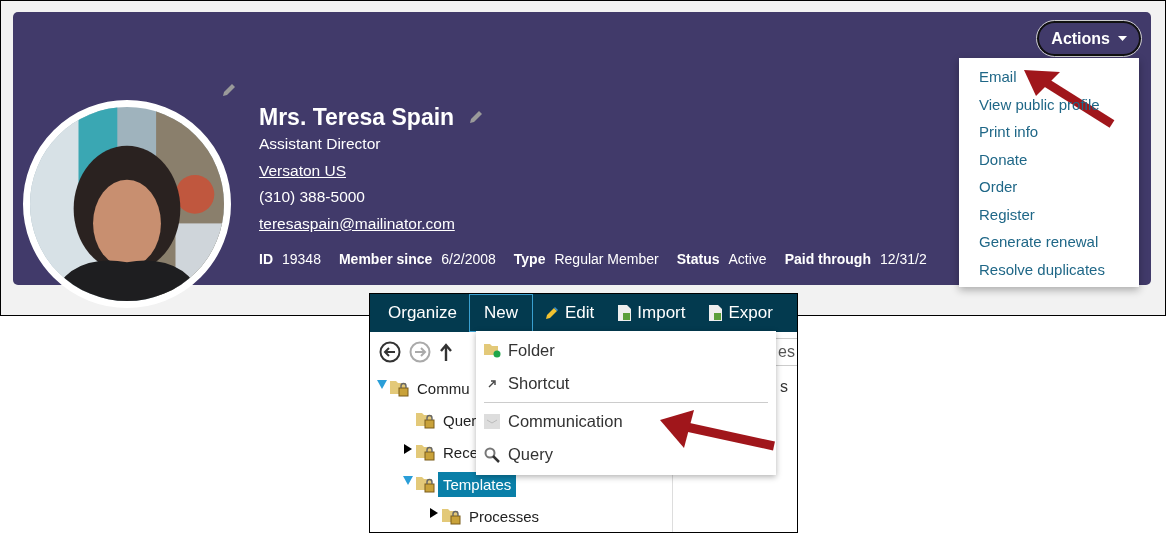  I want to click on email-link: teresaspain@mailinator.com, so click(357, 223).